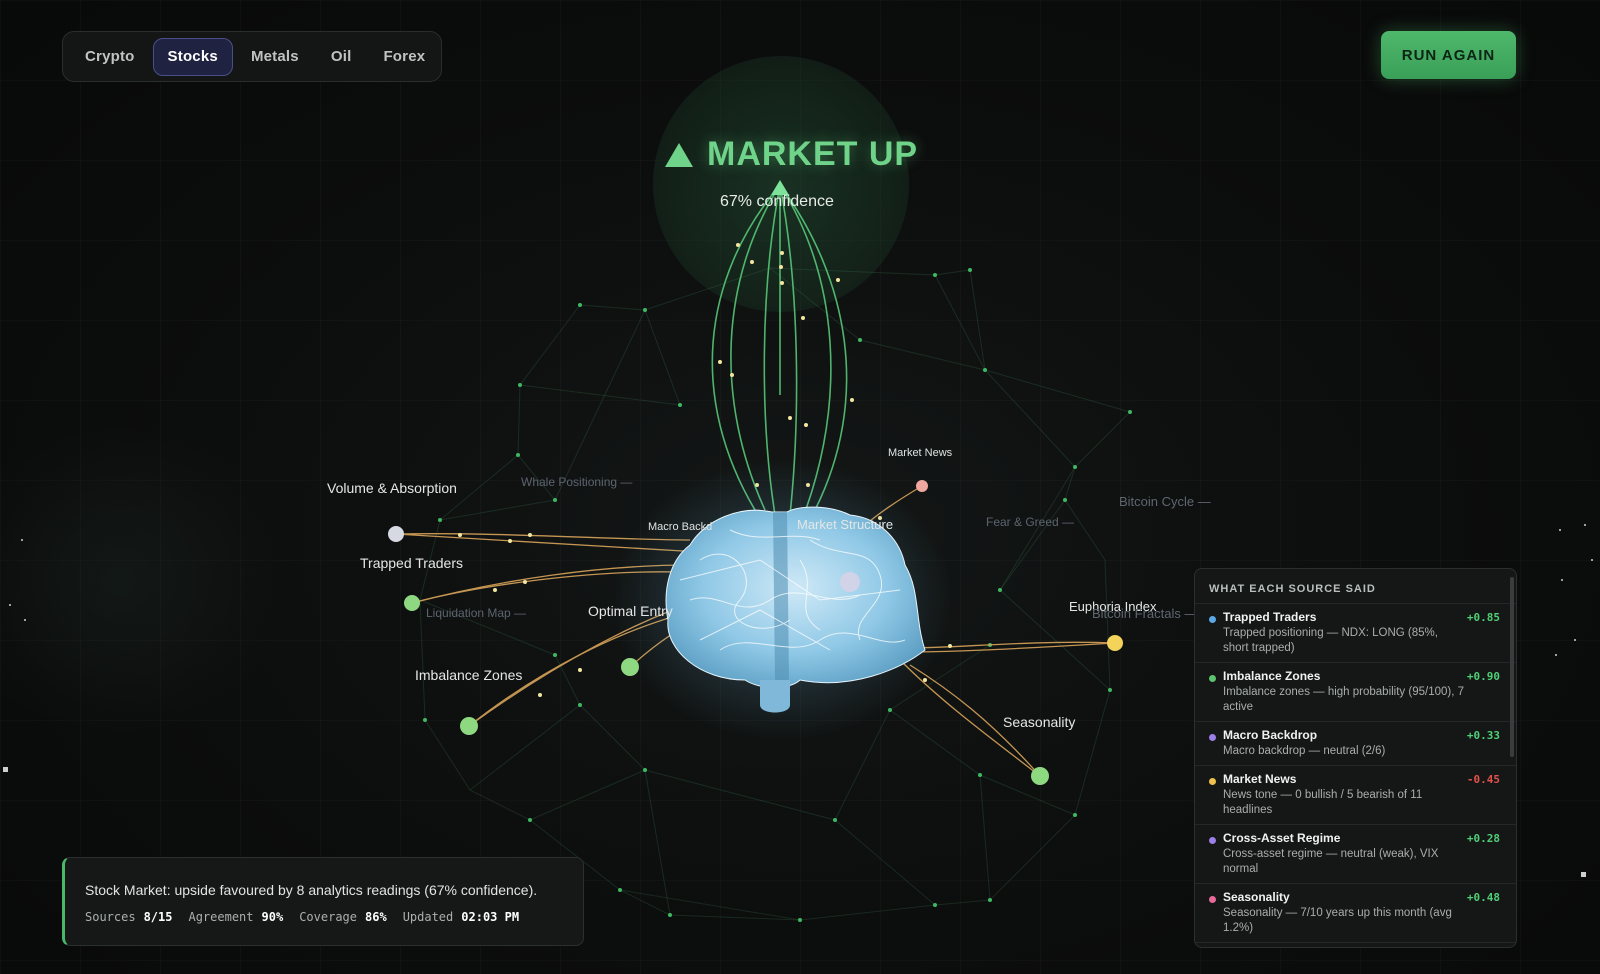  What do you see at coordinates (680, 527) in the screenshot?
I see `label-macro-backdrop: Macro Backd` at bounding box center [680, 527].